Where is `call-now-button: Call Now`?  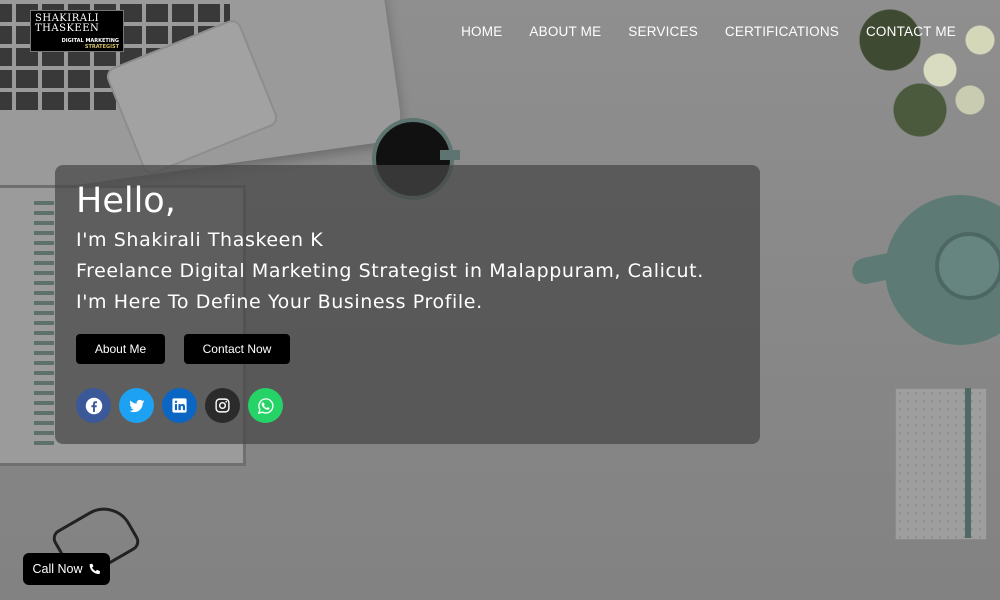 call-now-button: Call Now is located at coordinates (66, 569).